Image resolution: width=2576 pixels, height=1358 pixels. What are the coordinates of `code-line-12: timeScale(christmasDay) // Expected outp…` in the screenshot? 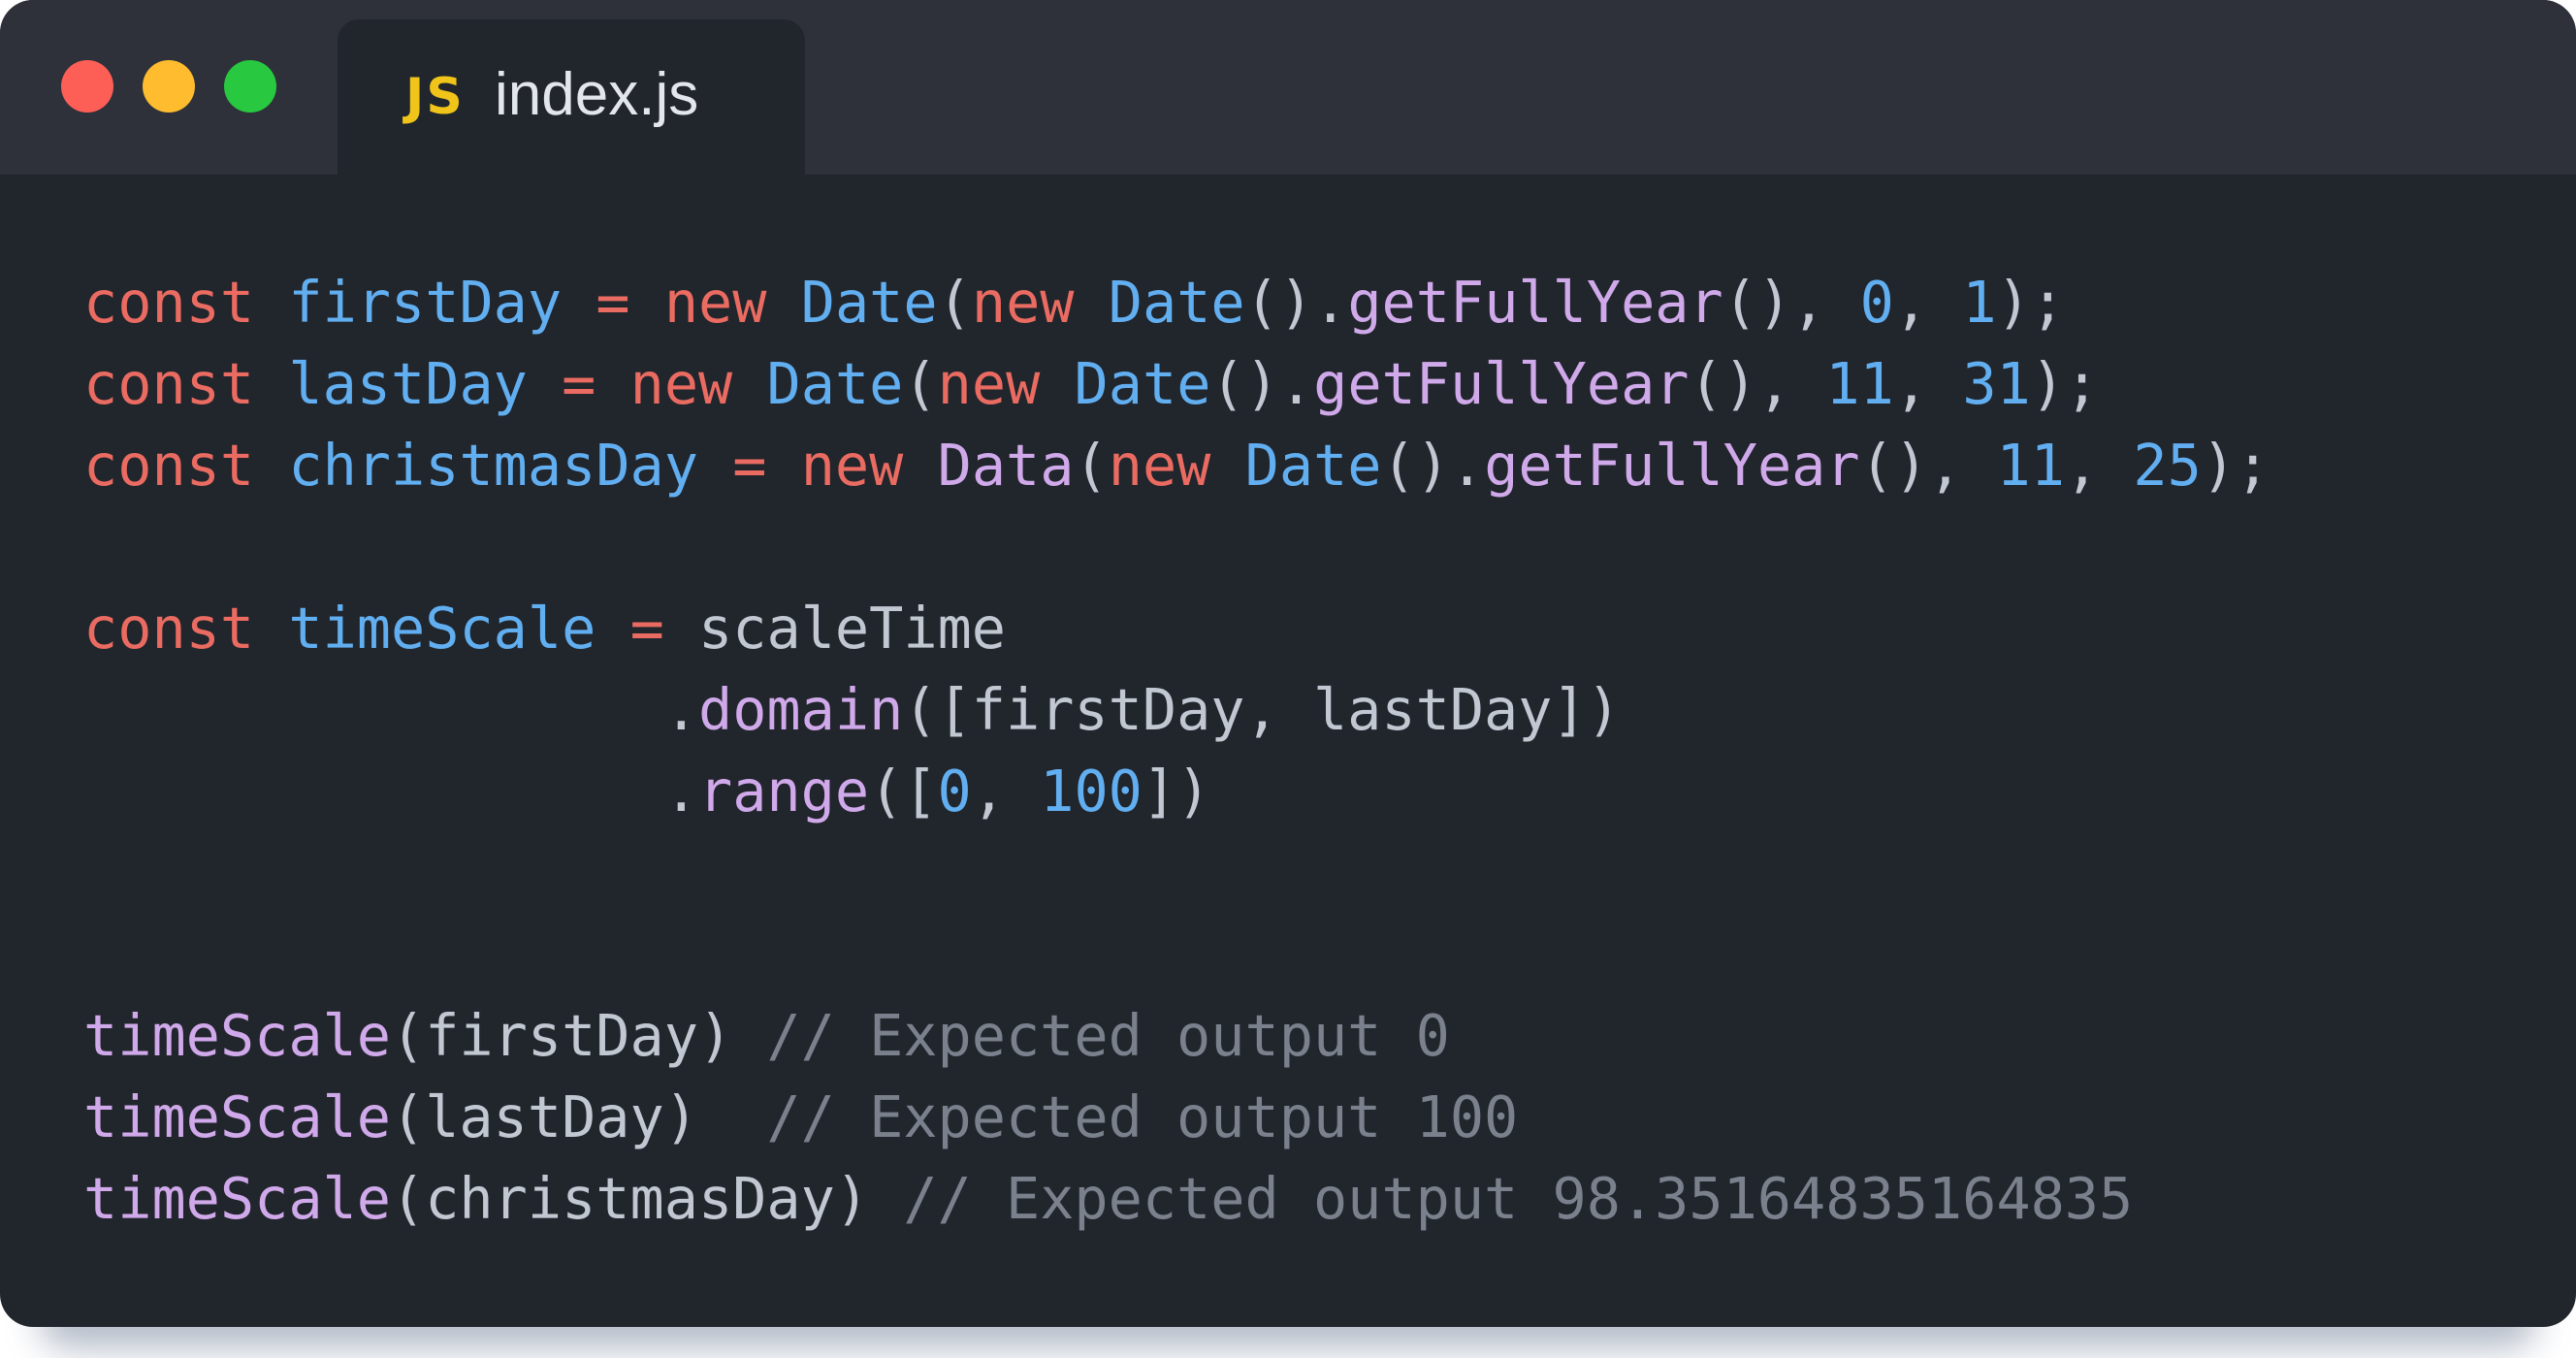 It's located at (1108, 1199).